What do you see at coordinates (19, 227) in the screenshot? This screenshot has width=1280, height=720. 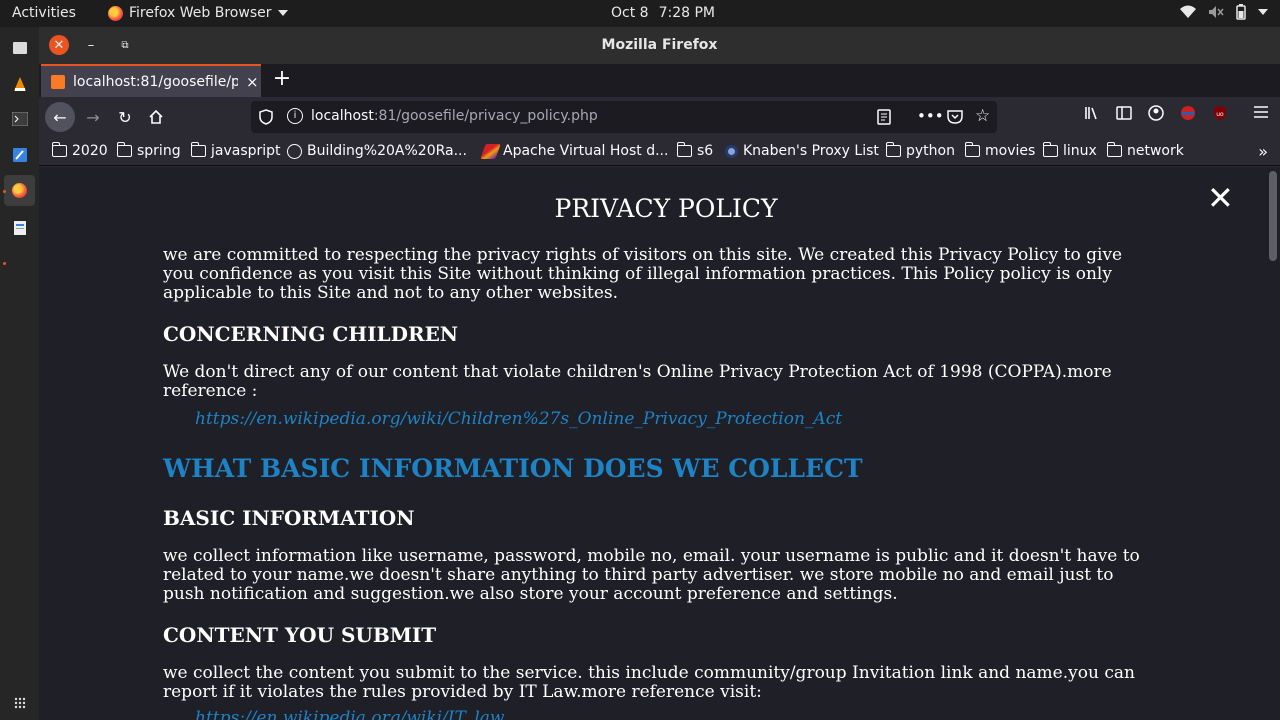 I see `dock-document-viewer` at bounding box center [19, 227].